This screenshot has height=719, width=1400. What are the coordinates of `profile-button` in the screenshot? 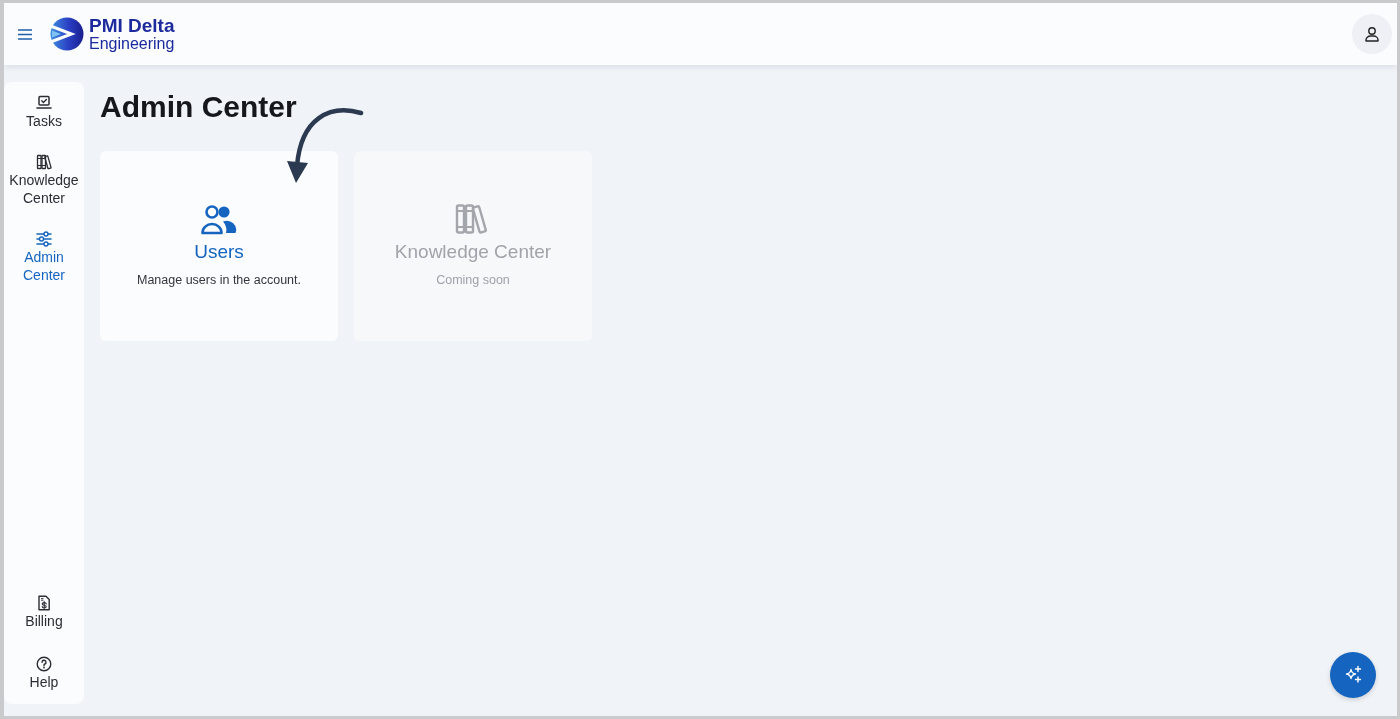 It's located at (1372, 34).